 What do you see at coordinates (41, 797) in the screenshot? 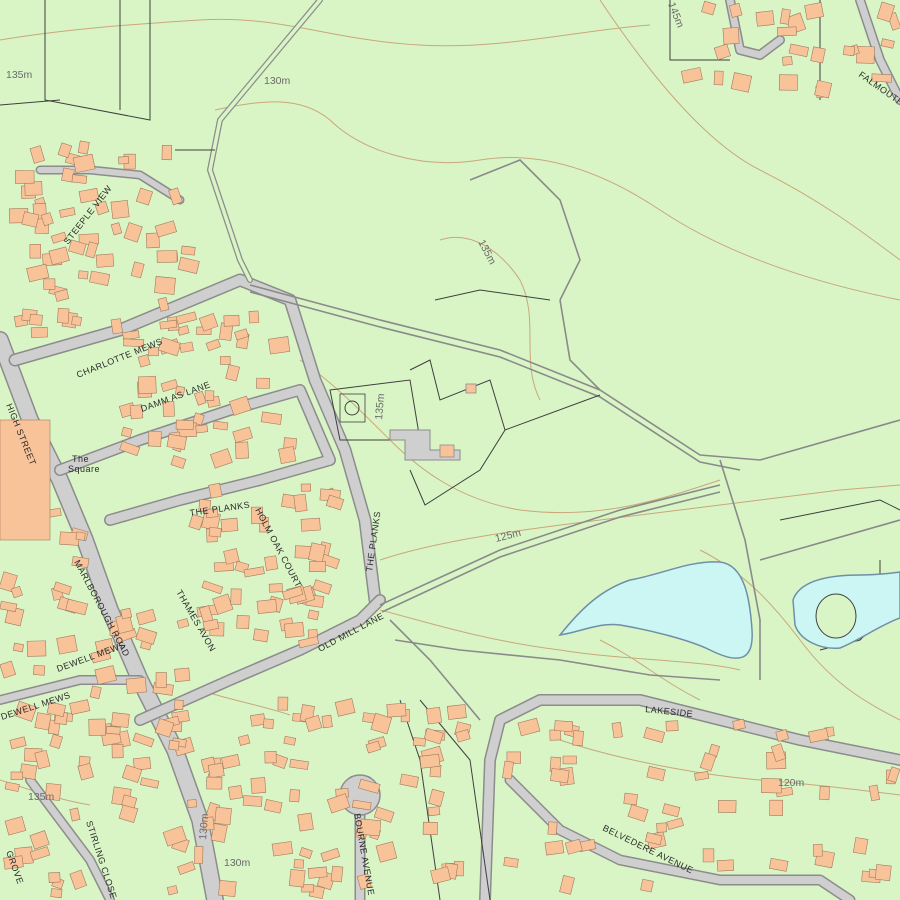
I see `contour-label-135-sw: 135m` at bounding box center [41, 797].